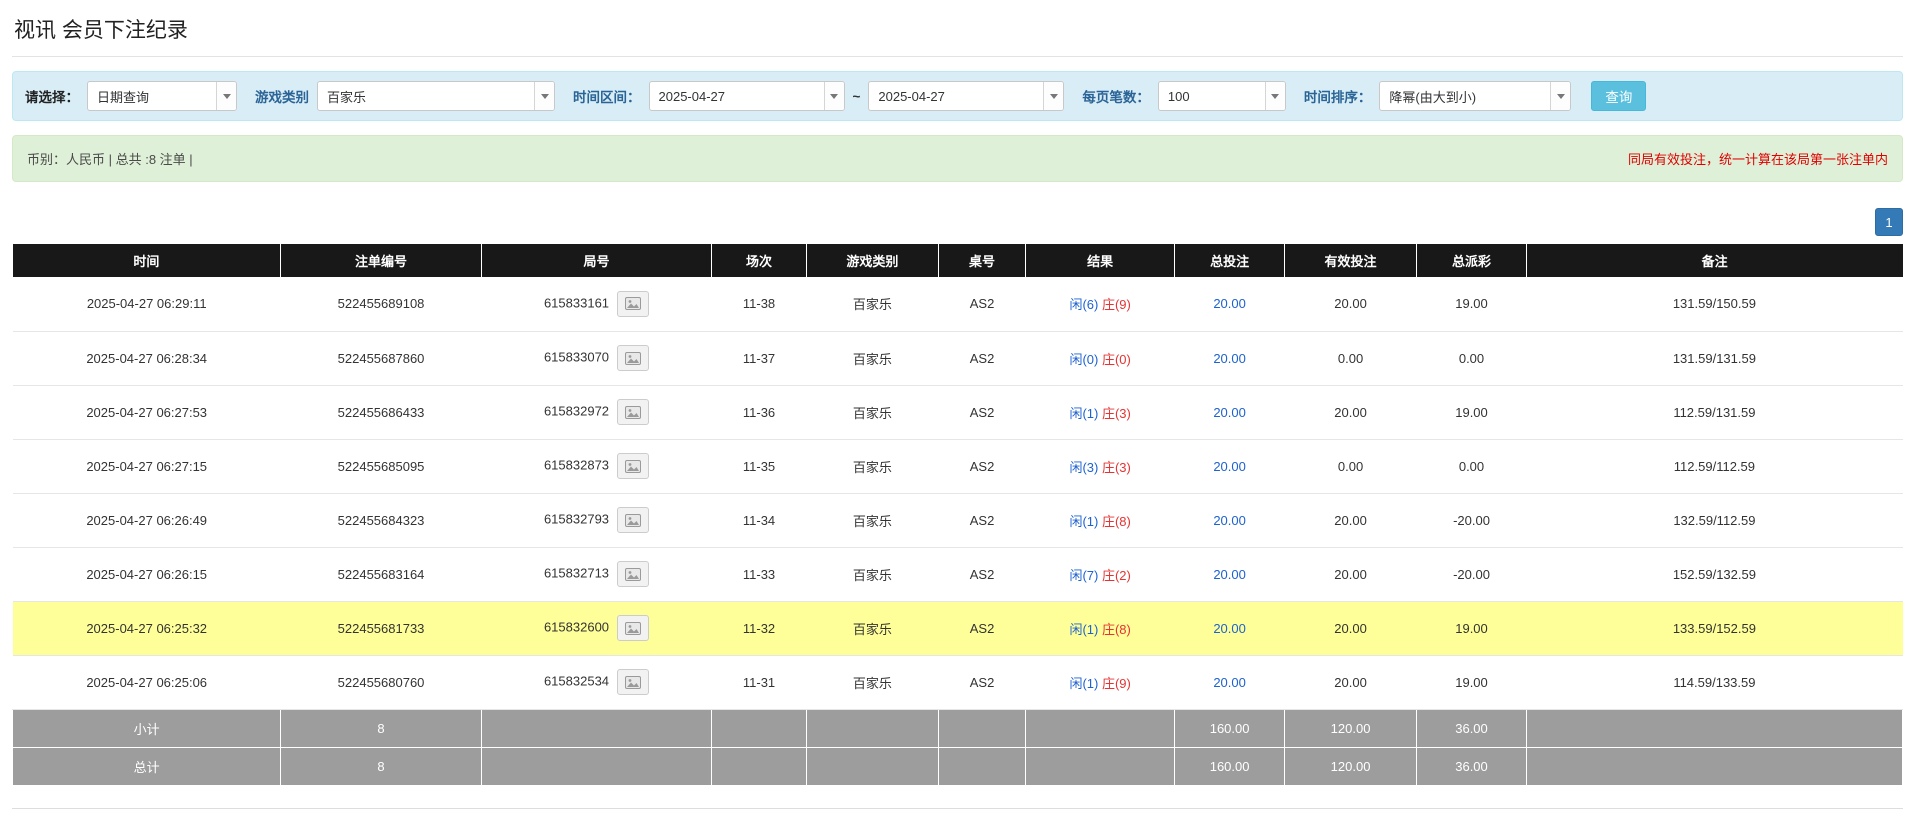 The width and height of the screenshot is (1915, 819). Describe the element at coordinates (146, 682) in the screenshot. I see `cell-time: 2025-04-27 06:25:06` at that location.